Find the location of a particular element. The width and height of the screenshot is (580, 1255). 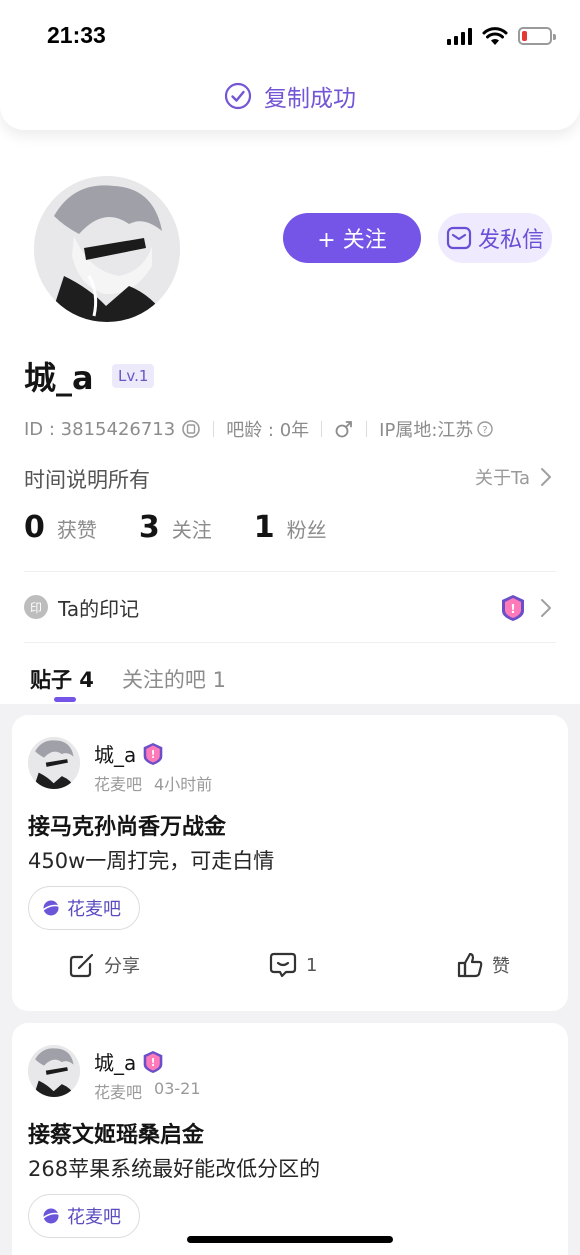

post-body: 268苹果系统最好能改低分区的 is located at coordinates (174, 1168).